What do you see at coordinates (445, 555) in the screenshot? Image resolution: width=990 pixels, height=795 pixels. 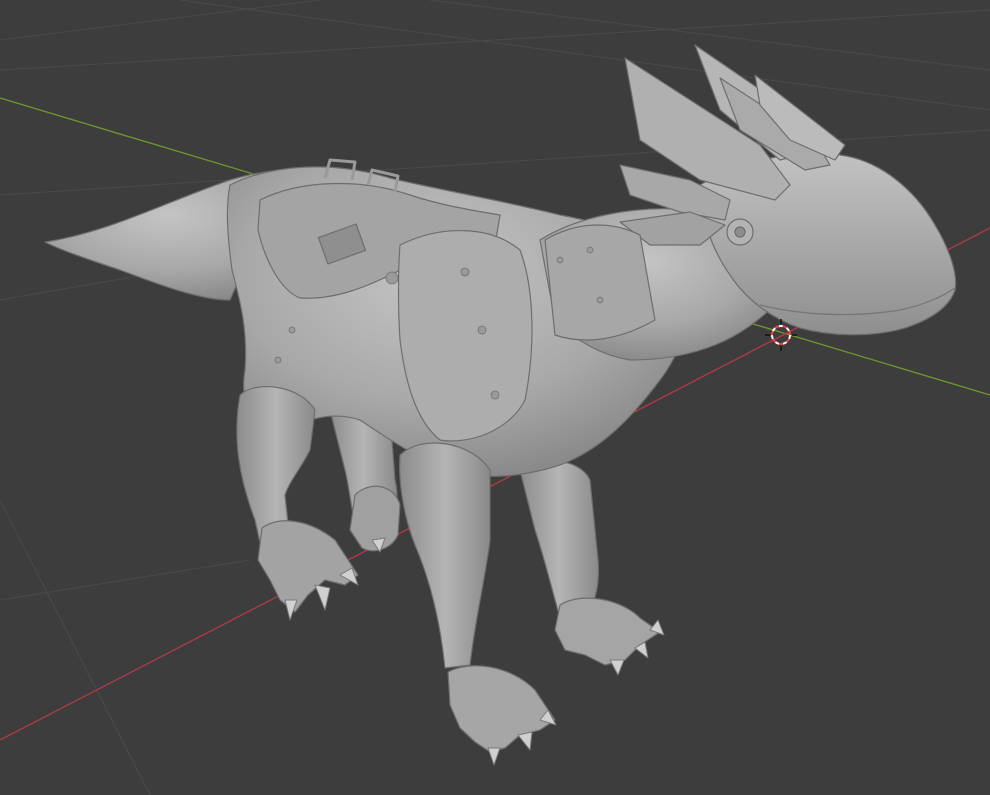 I see `front-leg-near` at bounding box center [445, 555].